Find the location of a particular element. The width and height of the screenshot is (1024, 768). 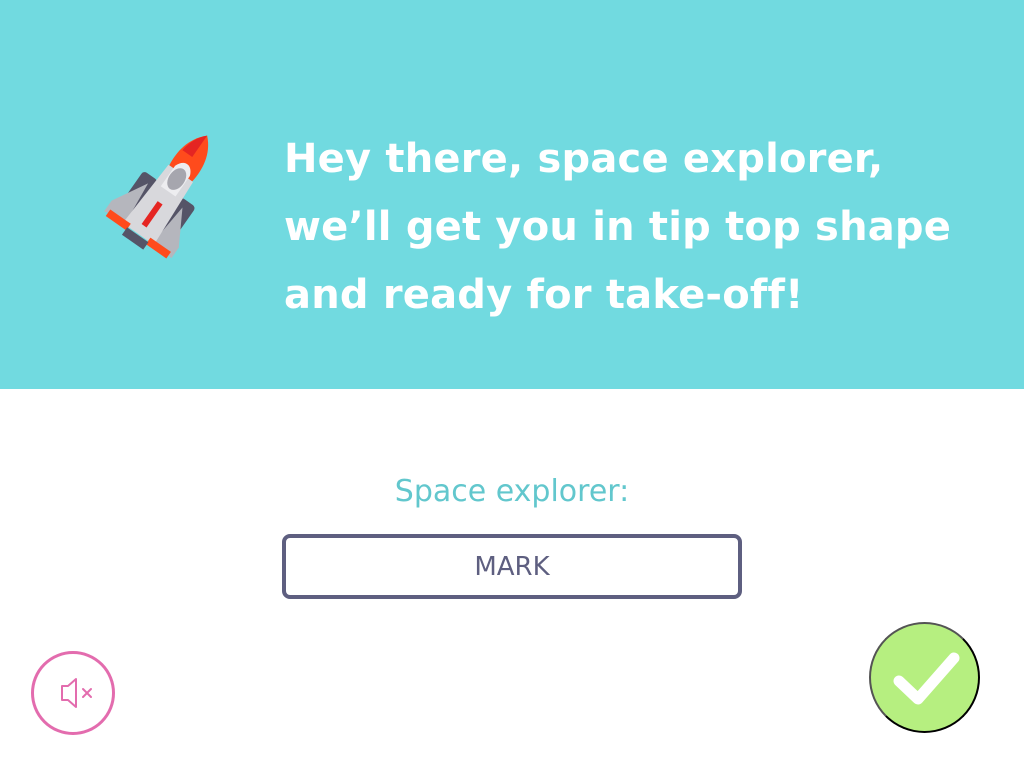

speaker-muted-icon is located at coordinates (76, 693).